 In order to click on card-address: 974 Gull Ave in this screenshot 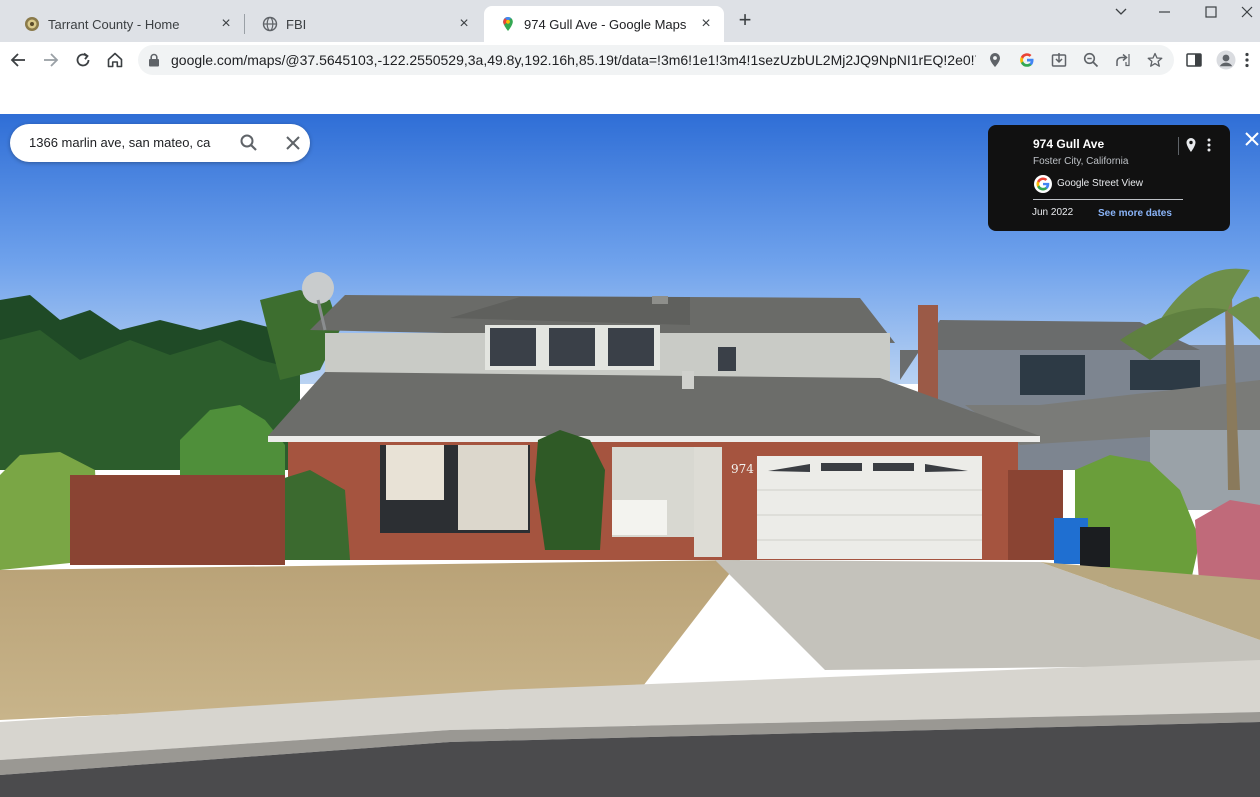, I will do `click(1069, 144)`.